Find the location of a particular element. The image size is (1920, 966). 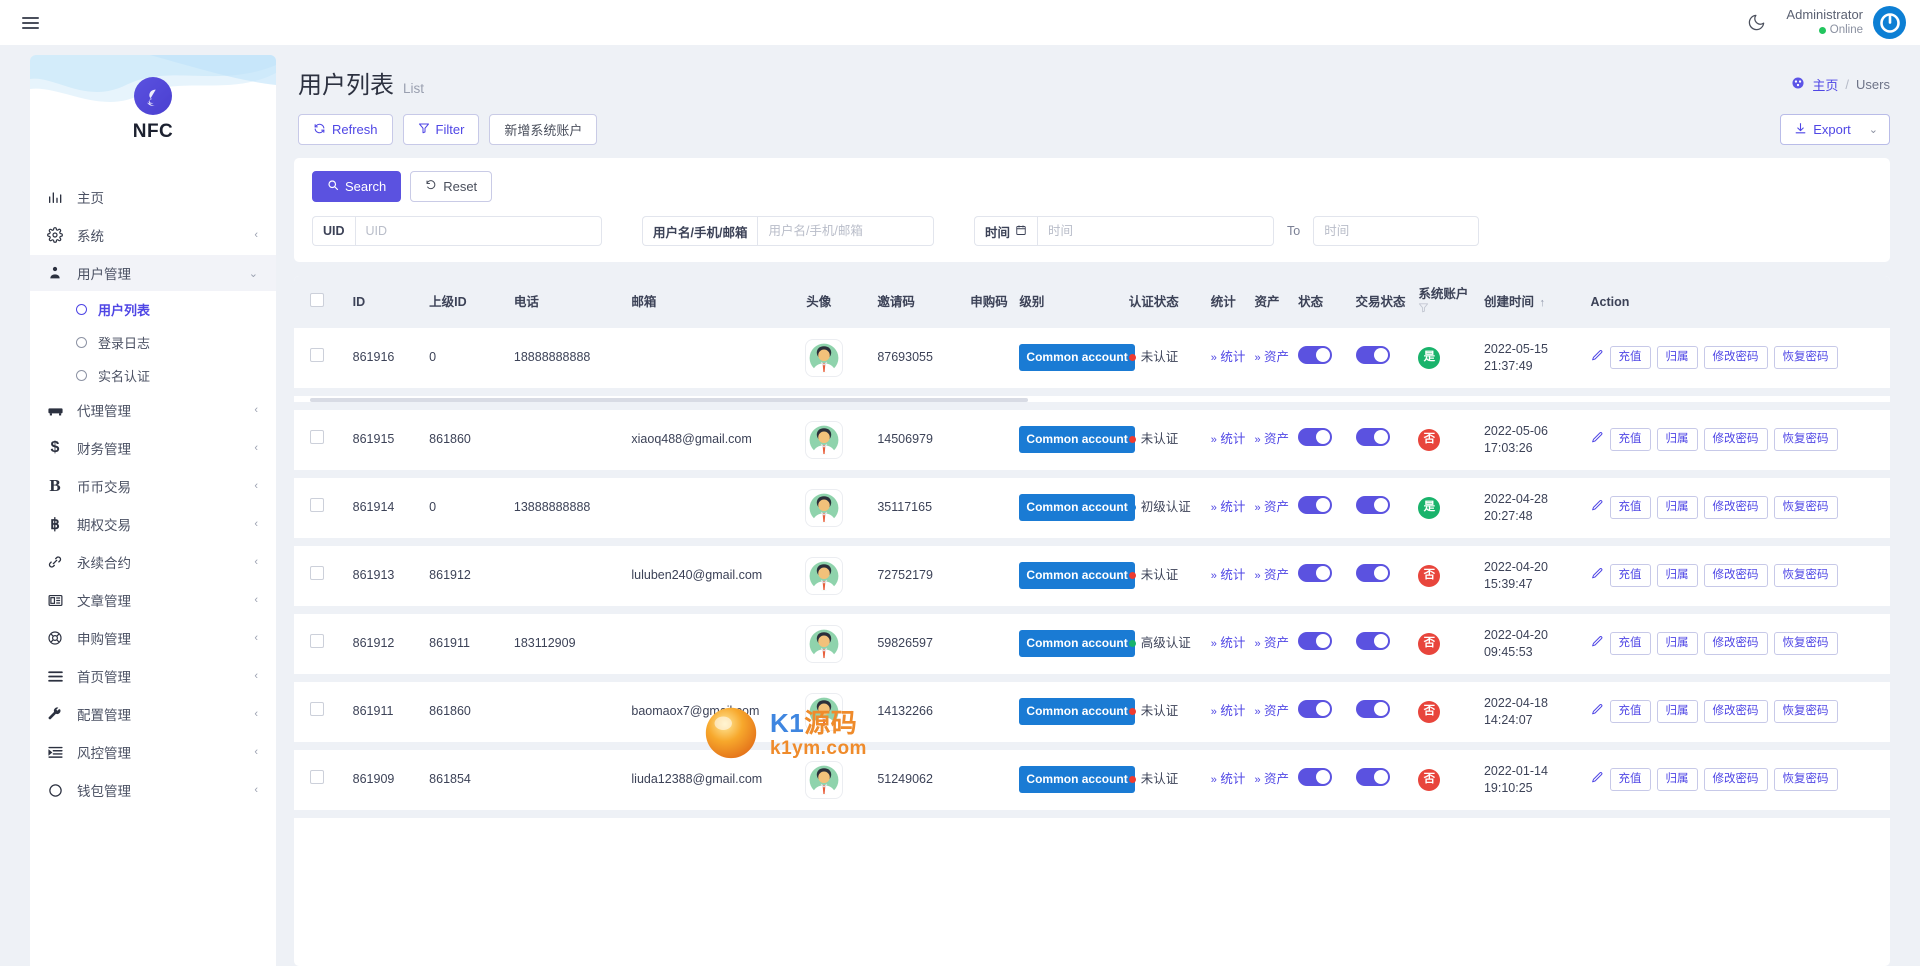

col-level: 级别 is located at coordinates (1070, 302).